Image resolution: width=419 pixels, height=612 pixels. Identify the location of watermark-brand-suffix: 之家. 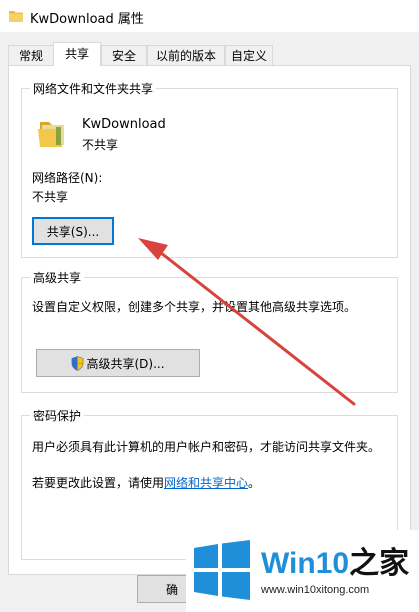
(379, 563).